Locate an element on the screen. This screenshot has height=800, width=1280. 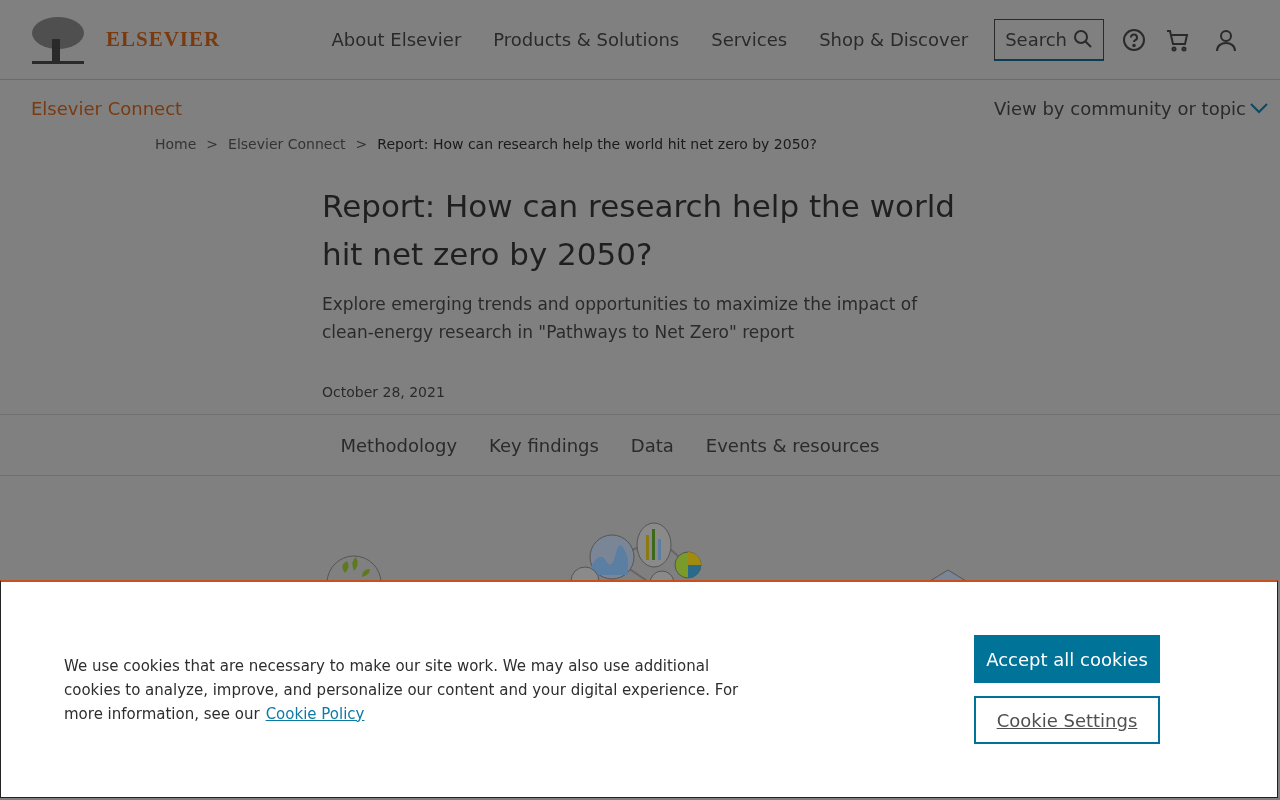
breadcrumb-link: Home is located at coordinates (176, 144).